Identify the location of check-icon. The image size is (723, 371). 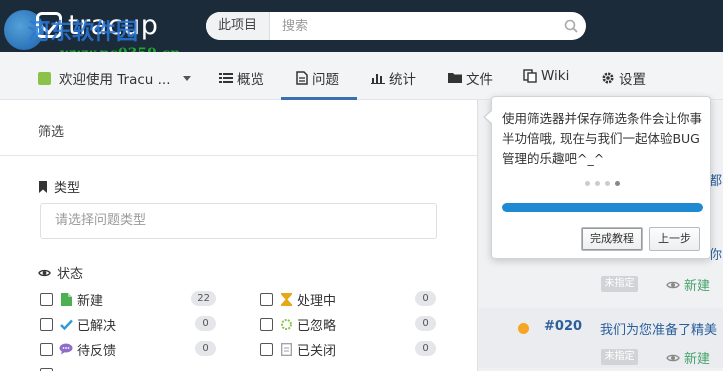
(66, 324).